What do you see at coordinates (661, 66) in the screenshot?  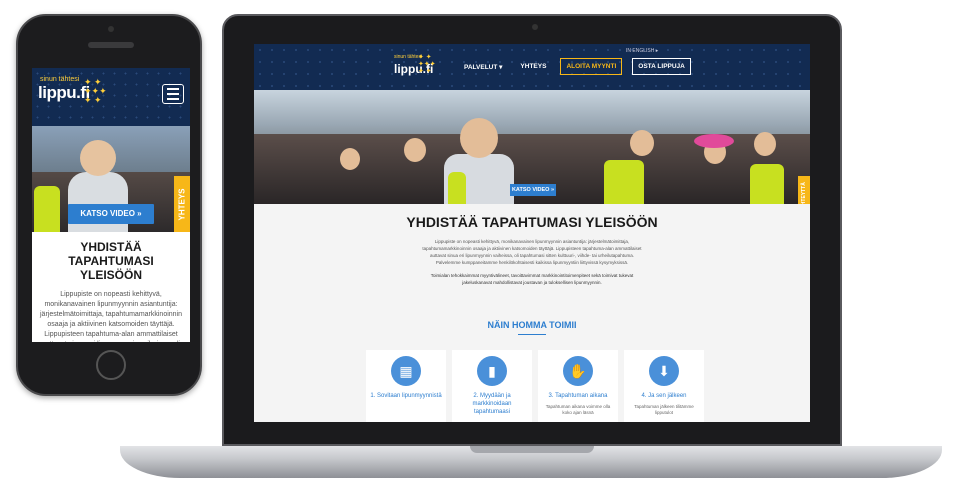 I see `buy-tickets-button: OSTA LIPPUJA` at bounding box center [661, 66].